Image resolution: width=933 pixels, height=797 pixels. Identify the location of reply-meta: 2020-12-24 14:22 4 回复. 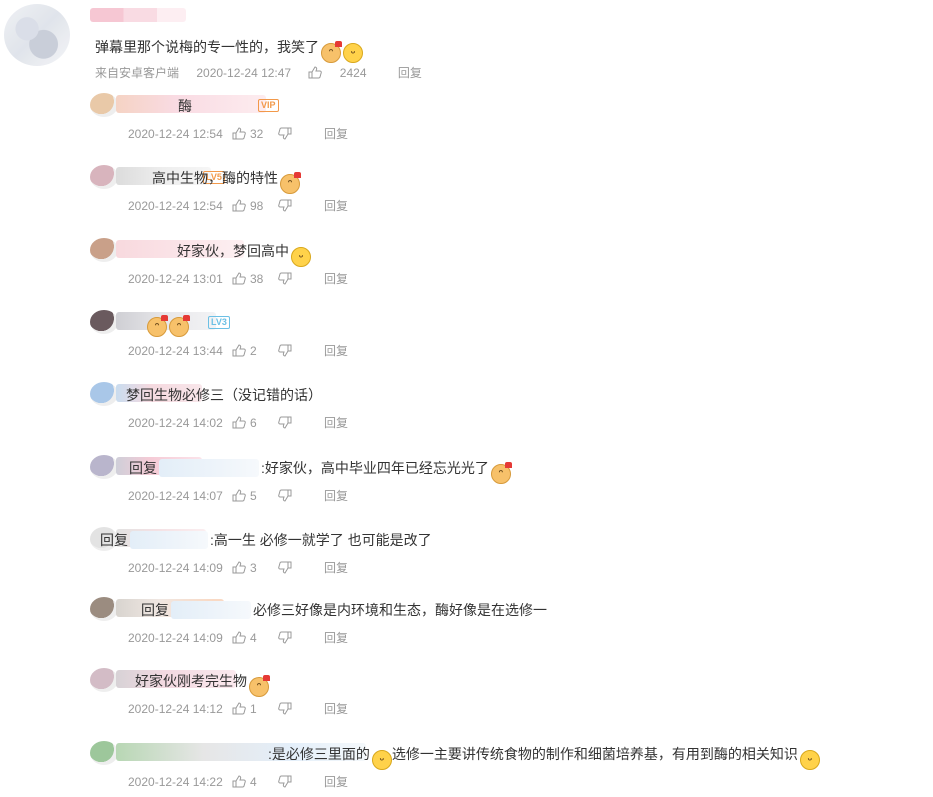
(238, 781).